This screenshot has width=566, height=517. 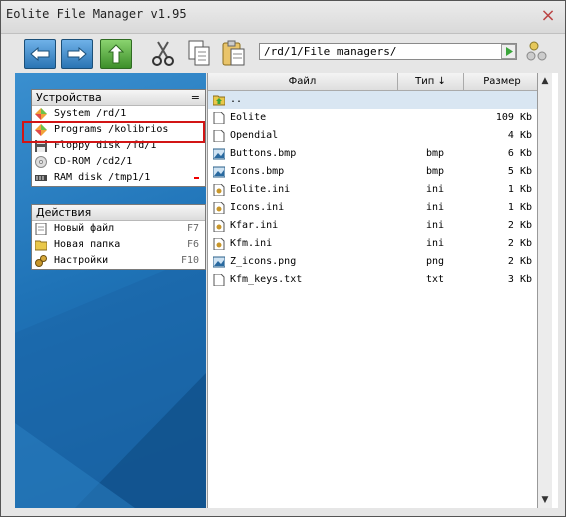 What do you see at coordinates (266, 279) in the screenshot?
I see `file-name: Kfm_keys.txt` at bounding box center [266, 279].